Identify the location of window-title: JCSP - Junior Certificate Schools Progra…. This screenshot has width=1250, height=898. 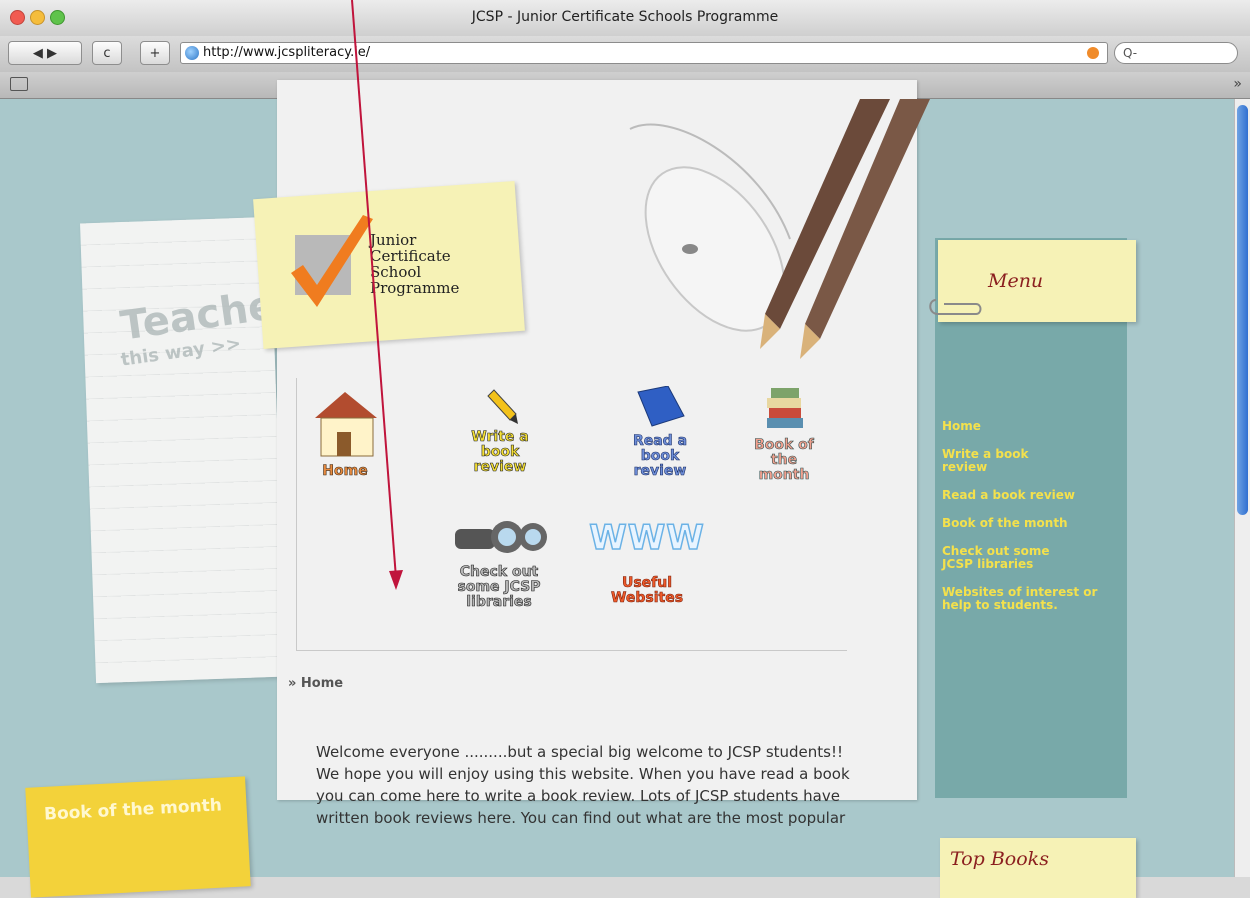
(625, 17).